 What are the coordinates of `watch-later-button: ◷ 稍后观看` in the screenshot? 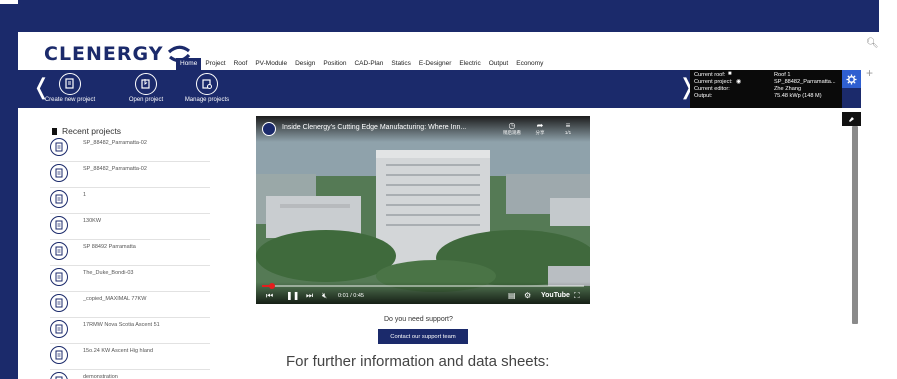 It's located at (512, 128).